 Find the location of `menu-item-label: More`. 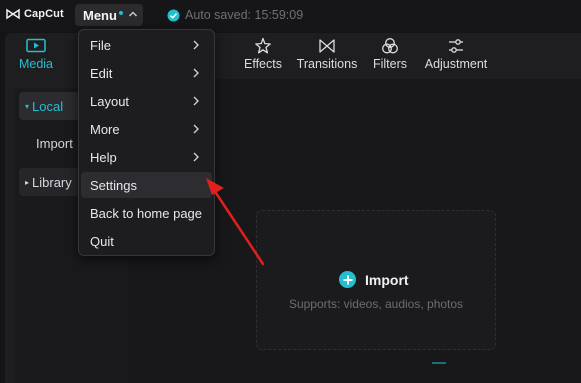

menu-item-label: More is located at coordinates (105, 129).